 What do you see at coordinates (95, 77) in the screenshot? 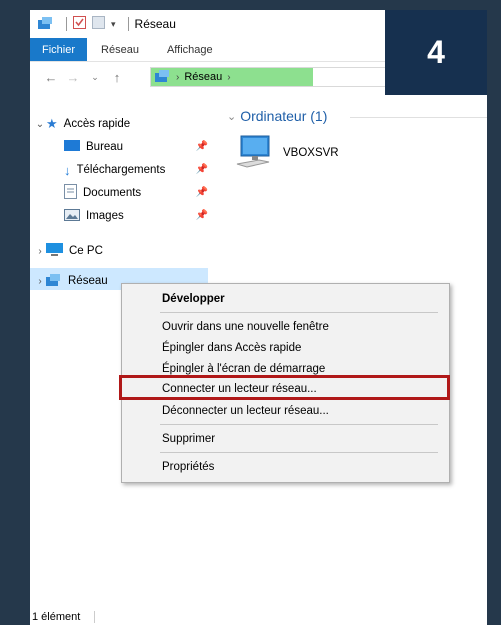
I see `recent-locations-icon: ⌄` at bounding box center [95, 77].